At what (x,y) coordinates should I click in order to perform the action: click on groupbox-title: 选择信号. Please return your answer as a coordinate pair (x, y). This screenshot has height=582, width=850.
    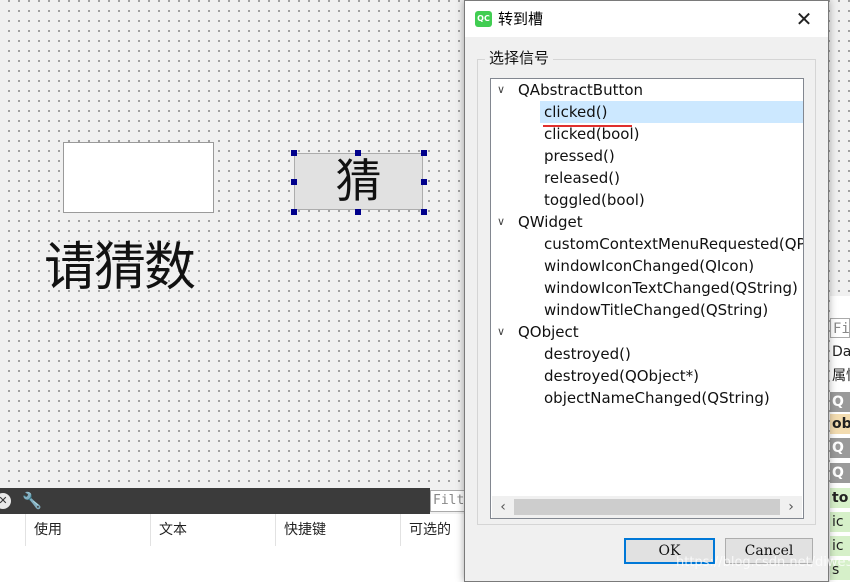
    Looking at the image, I should click on (519, 58).